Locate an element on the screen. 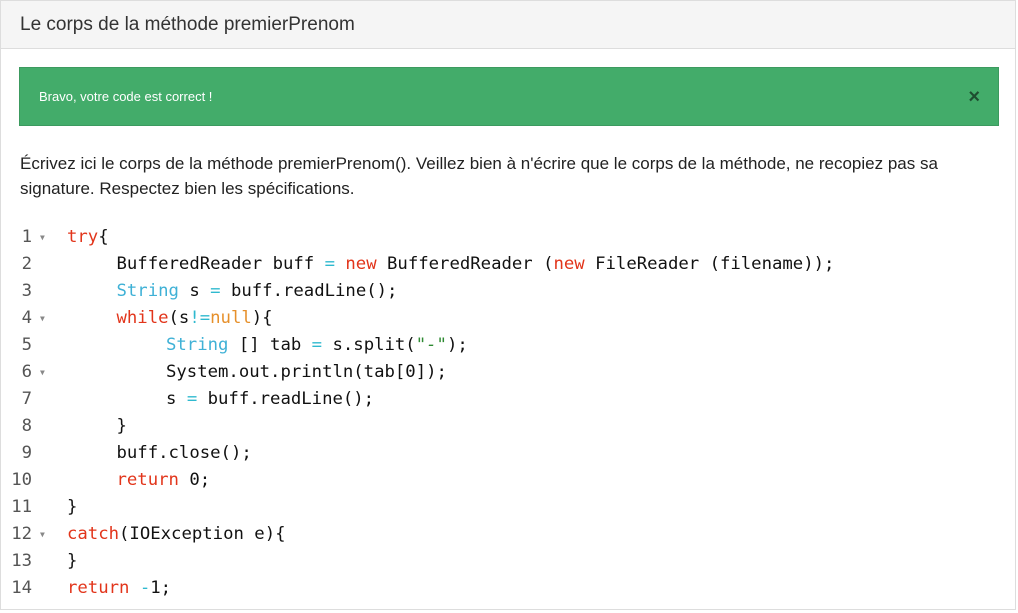  code-token: BufferedReader buff is located at coordinates (220, 264).